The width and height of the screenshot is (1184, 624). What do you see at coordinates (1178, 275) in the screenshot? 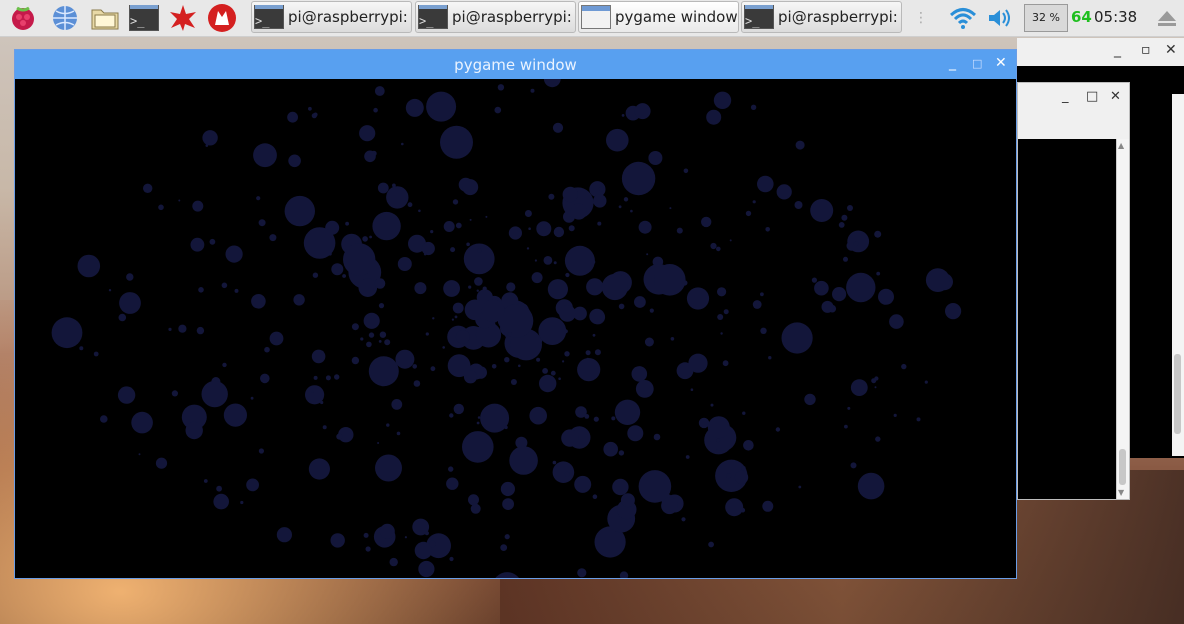
I see `scrollbar` at bounding box center [1178, 275].